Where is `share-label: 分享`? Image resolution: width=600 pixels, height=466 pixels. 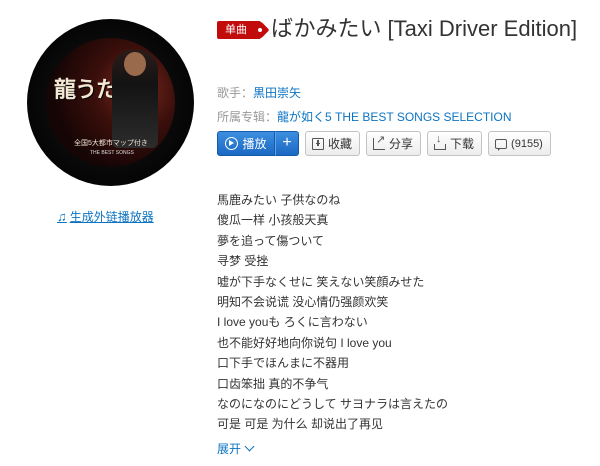
share-label: 分享 is located at coordinates (401, 144).